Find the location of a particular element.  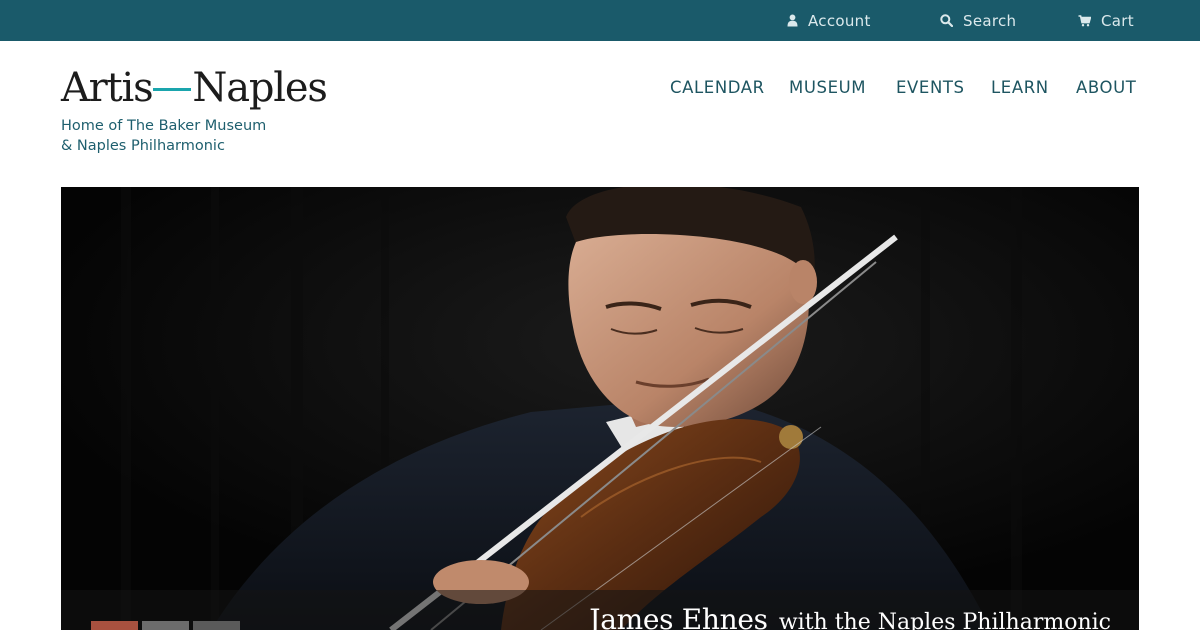

nav-about: ABOUT is located at coordinates (1106, 89).